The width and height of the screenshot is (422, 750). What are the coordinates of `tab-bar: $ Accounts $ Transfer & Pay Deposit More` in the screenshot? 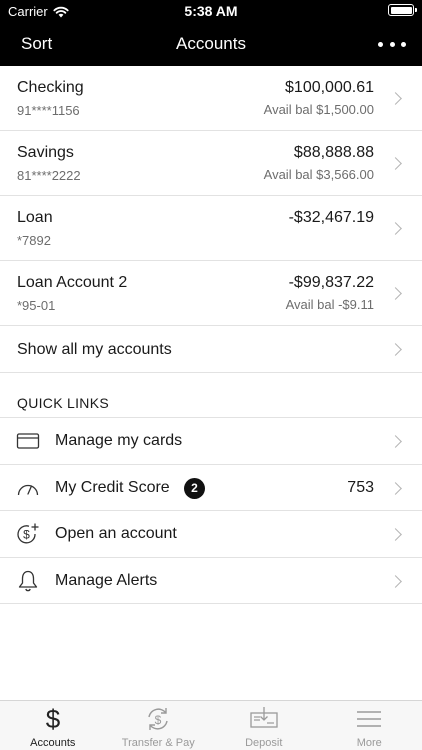 It's located at (211, 725).